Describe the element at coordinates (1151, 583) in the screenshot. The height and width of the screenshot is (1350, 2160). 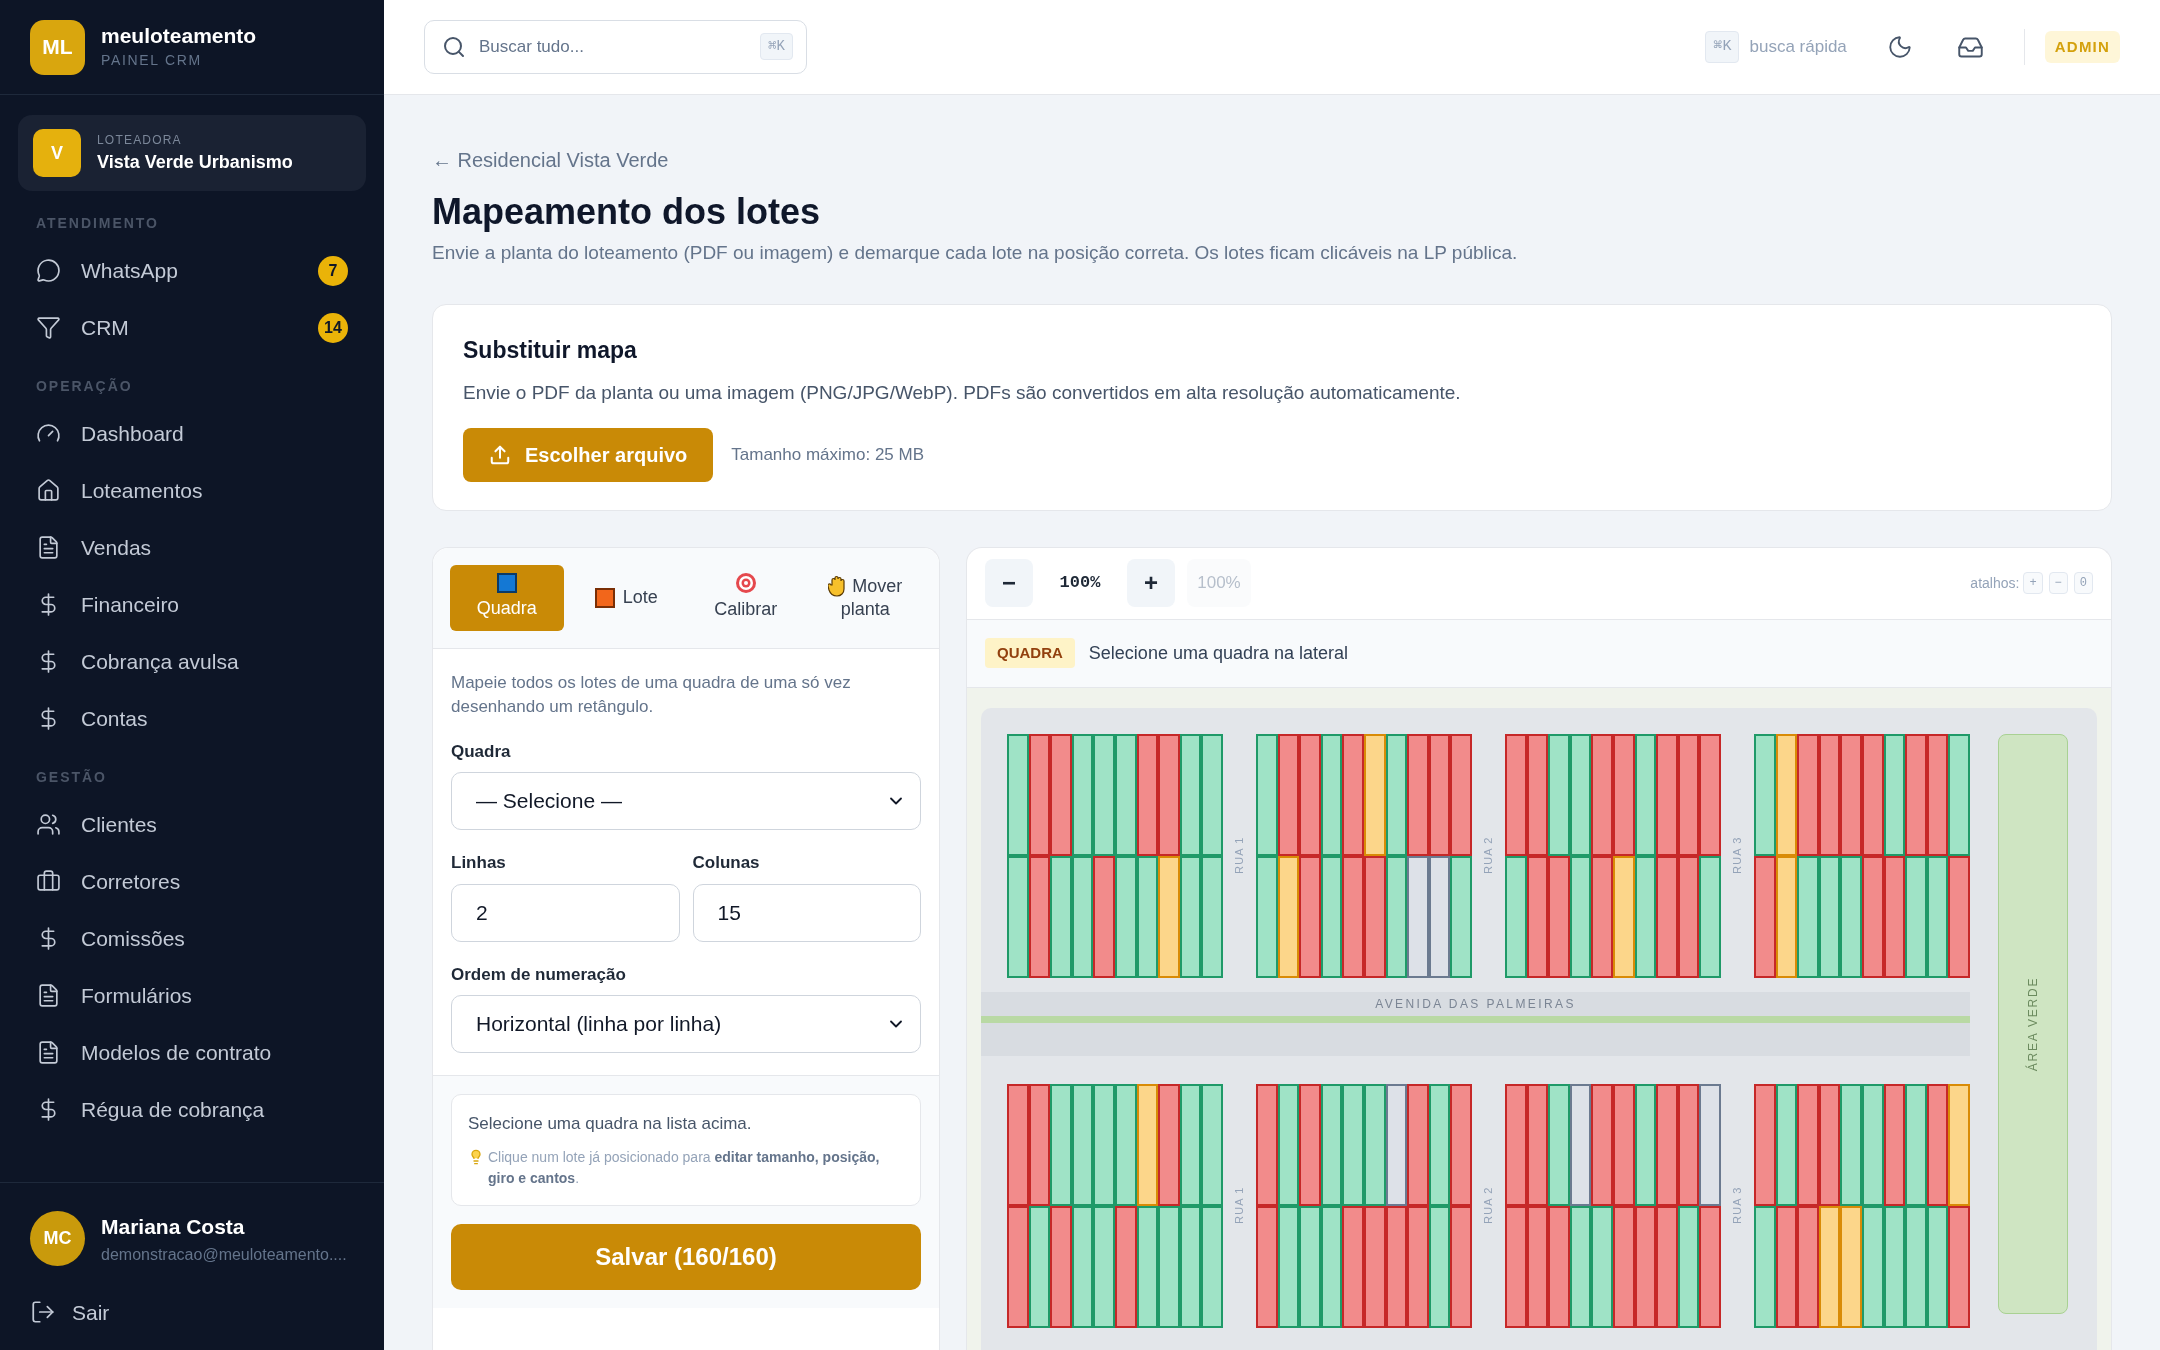
I see `zoom-in-button: +` at that location.